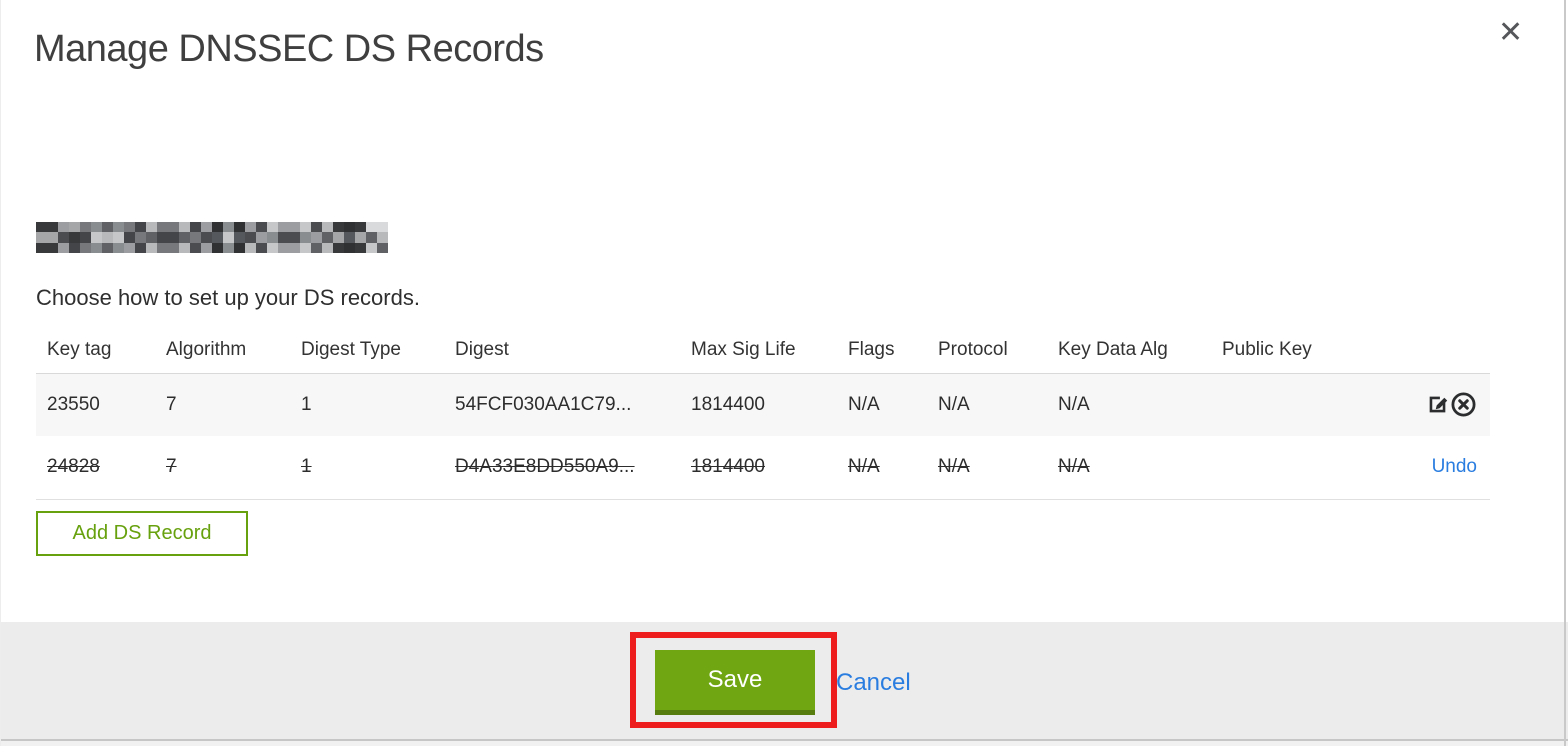  What do you see at coordinates (735, 682) in the screenshot?
I see `save-button: Save` at bounding box center [735, 682].